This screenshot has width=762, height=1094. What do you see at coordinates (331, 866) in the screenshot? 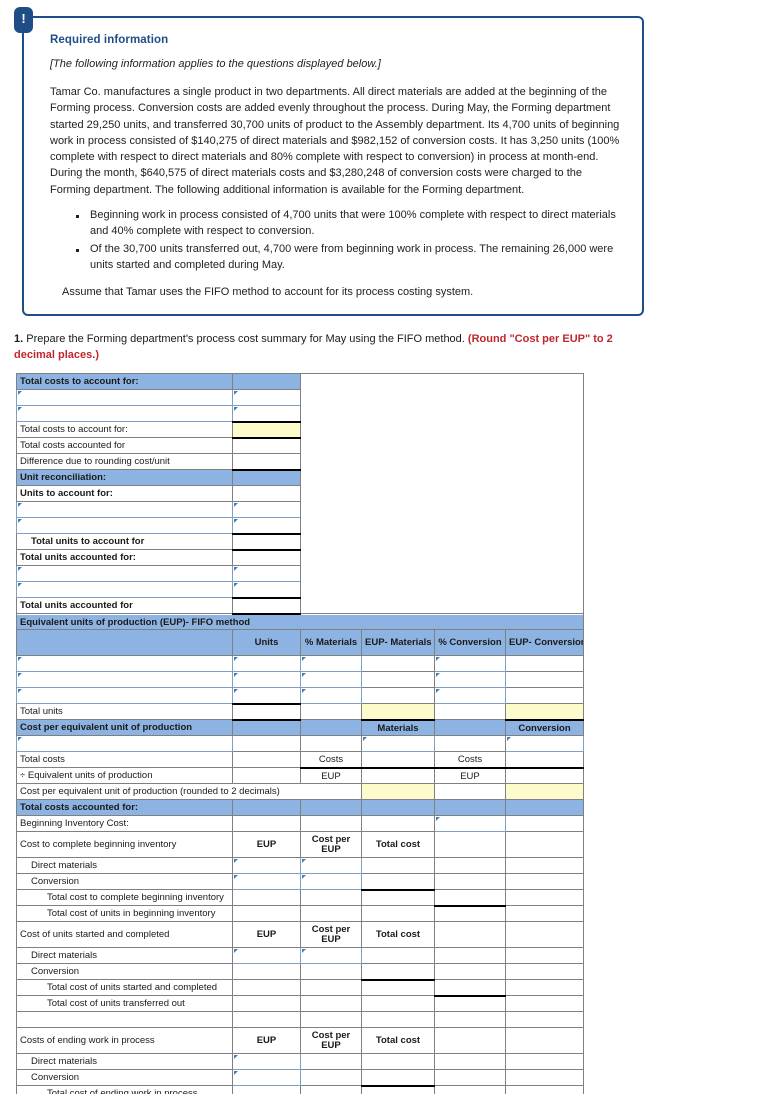
I see `ctcb-dm-cost-per-eup` at bounding box center [331, 866].